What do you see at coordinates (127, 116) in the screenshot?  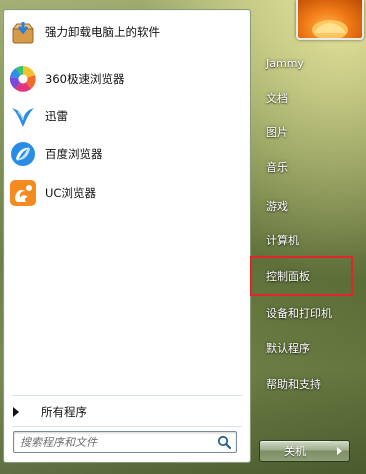 I see `program-item-thunder: 迅雷` at bounding box center [127, 116].